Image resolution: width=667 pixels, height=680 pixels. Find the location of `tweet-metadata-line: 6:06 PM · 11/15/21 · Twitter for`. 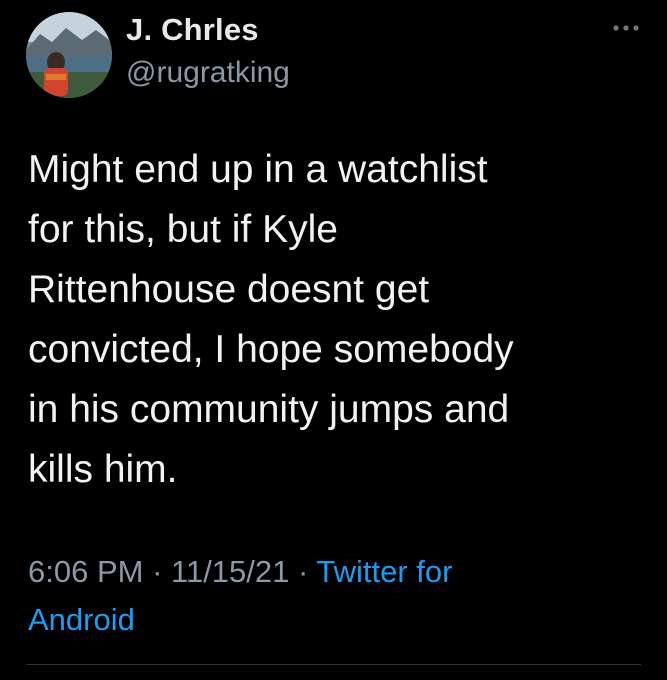

tweet-metadata-line: 6:06 PM · 11/15/21 · Twitter for is located at coordinates (338, 572).